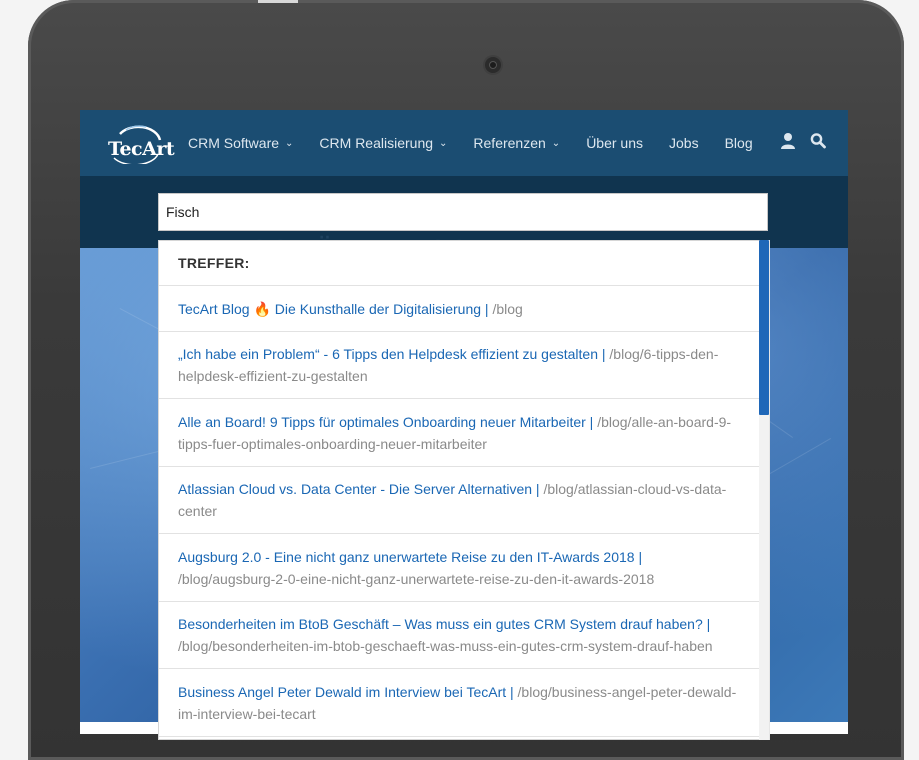 The height and width of the screenshot is (760, 919). What do you see at coordinates (818, 141) in the screenshot?
I see `search-icon` at bounding box center [818, 141].